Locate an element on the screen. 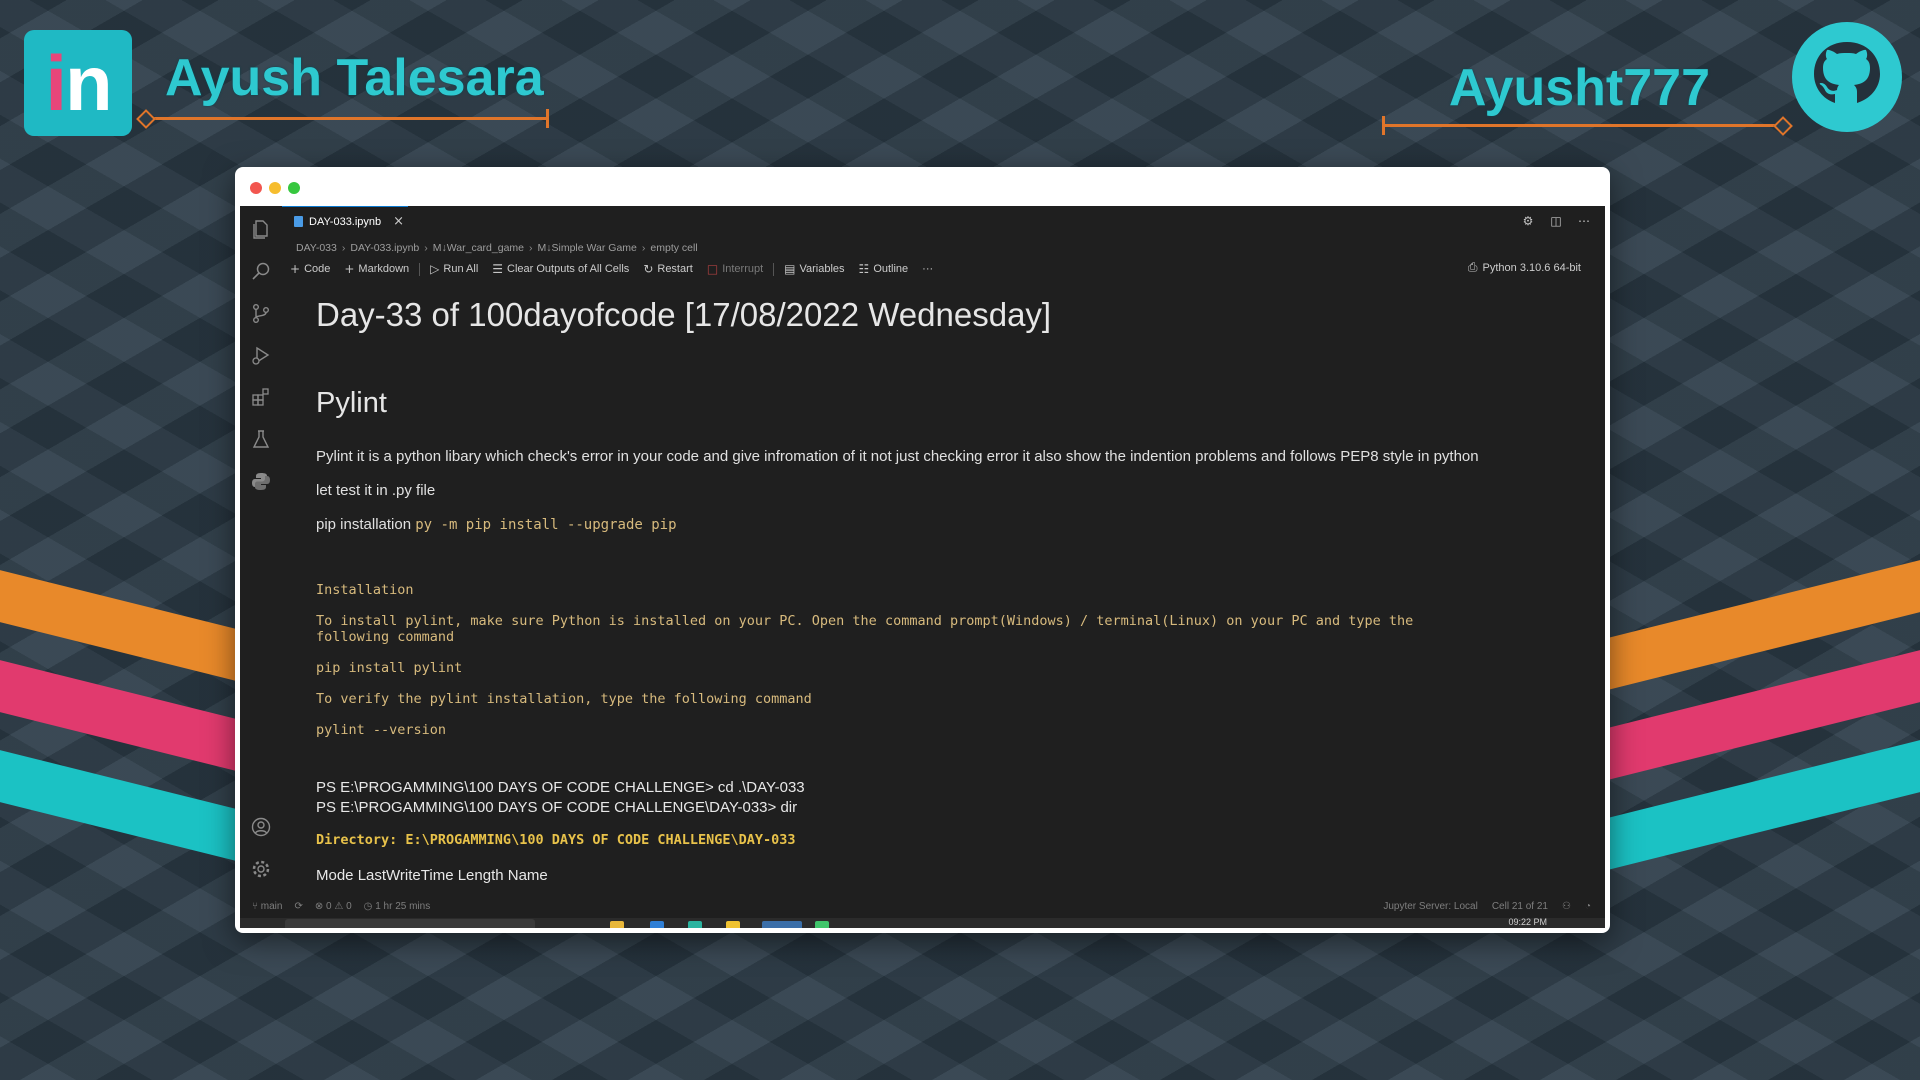 The width and height of the screenshot is (1920, 1080). decor-line-left is located at coordinates (347, 118).